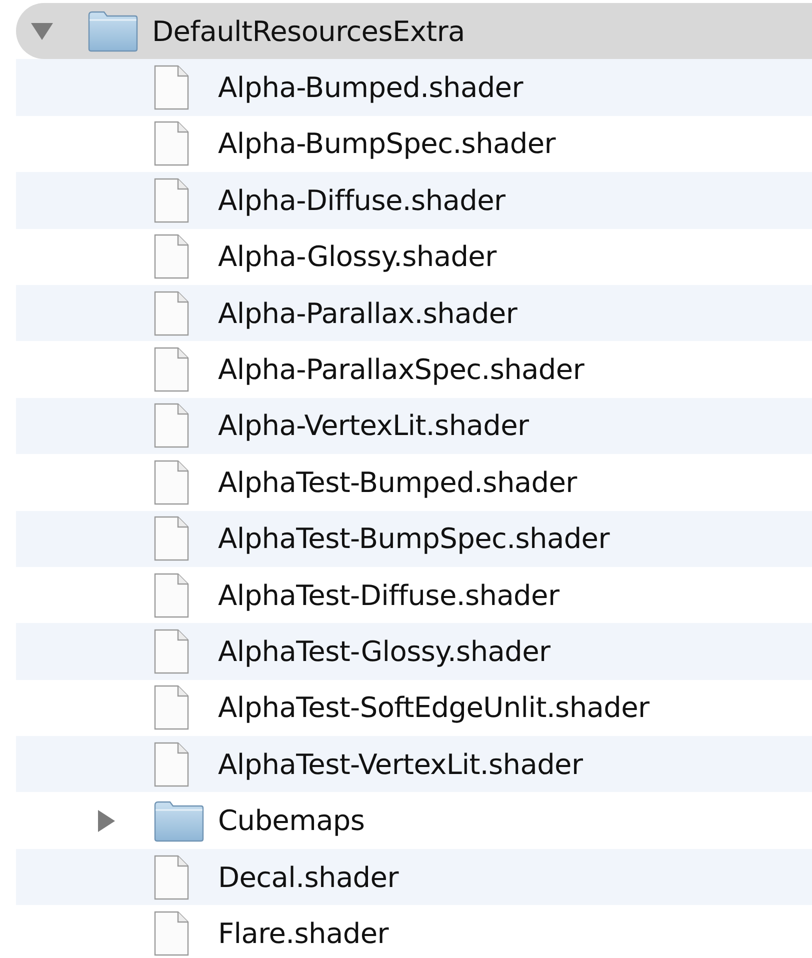 The width and height of the screenshot is (812, 958). I want to click on file-name: Alpha-Glossy.shader, so click(357, 257).